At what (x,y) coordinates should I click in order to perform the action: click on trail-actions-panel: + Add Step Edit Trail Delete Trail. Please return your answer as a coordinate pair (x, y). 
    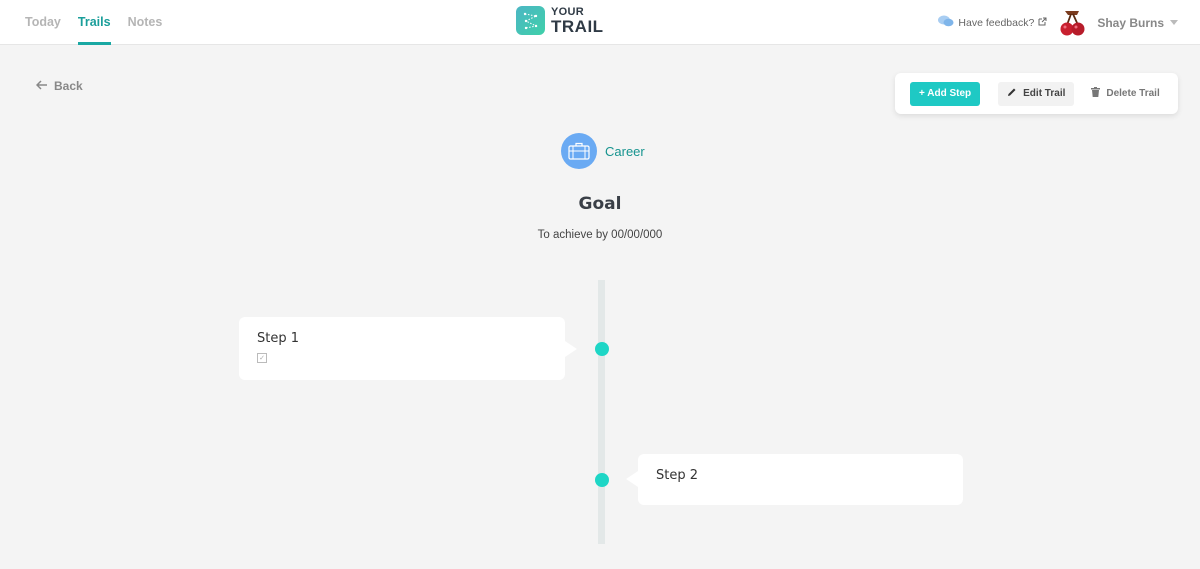
    Looking at the image, I should click on (1036, 93).